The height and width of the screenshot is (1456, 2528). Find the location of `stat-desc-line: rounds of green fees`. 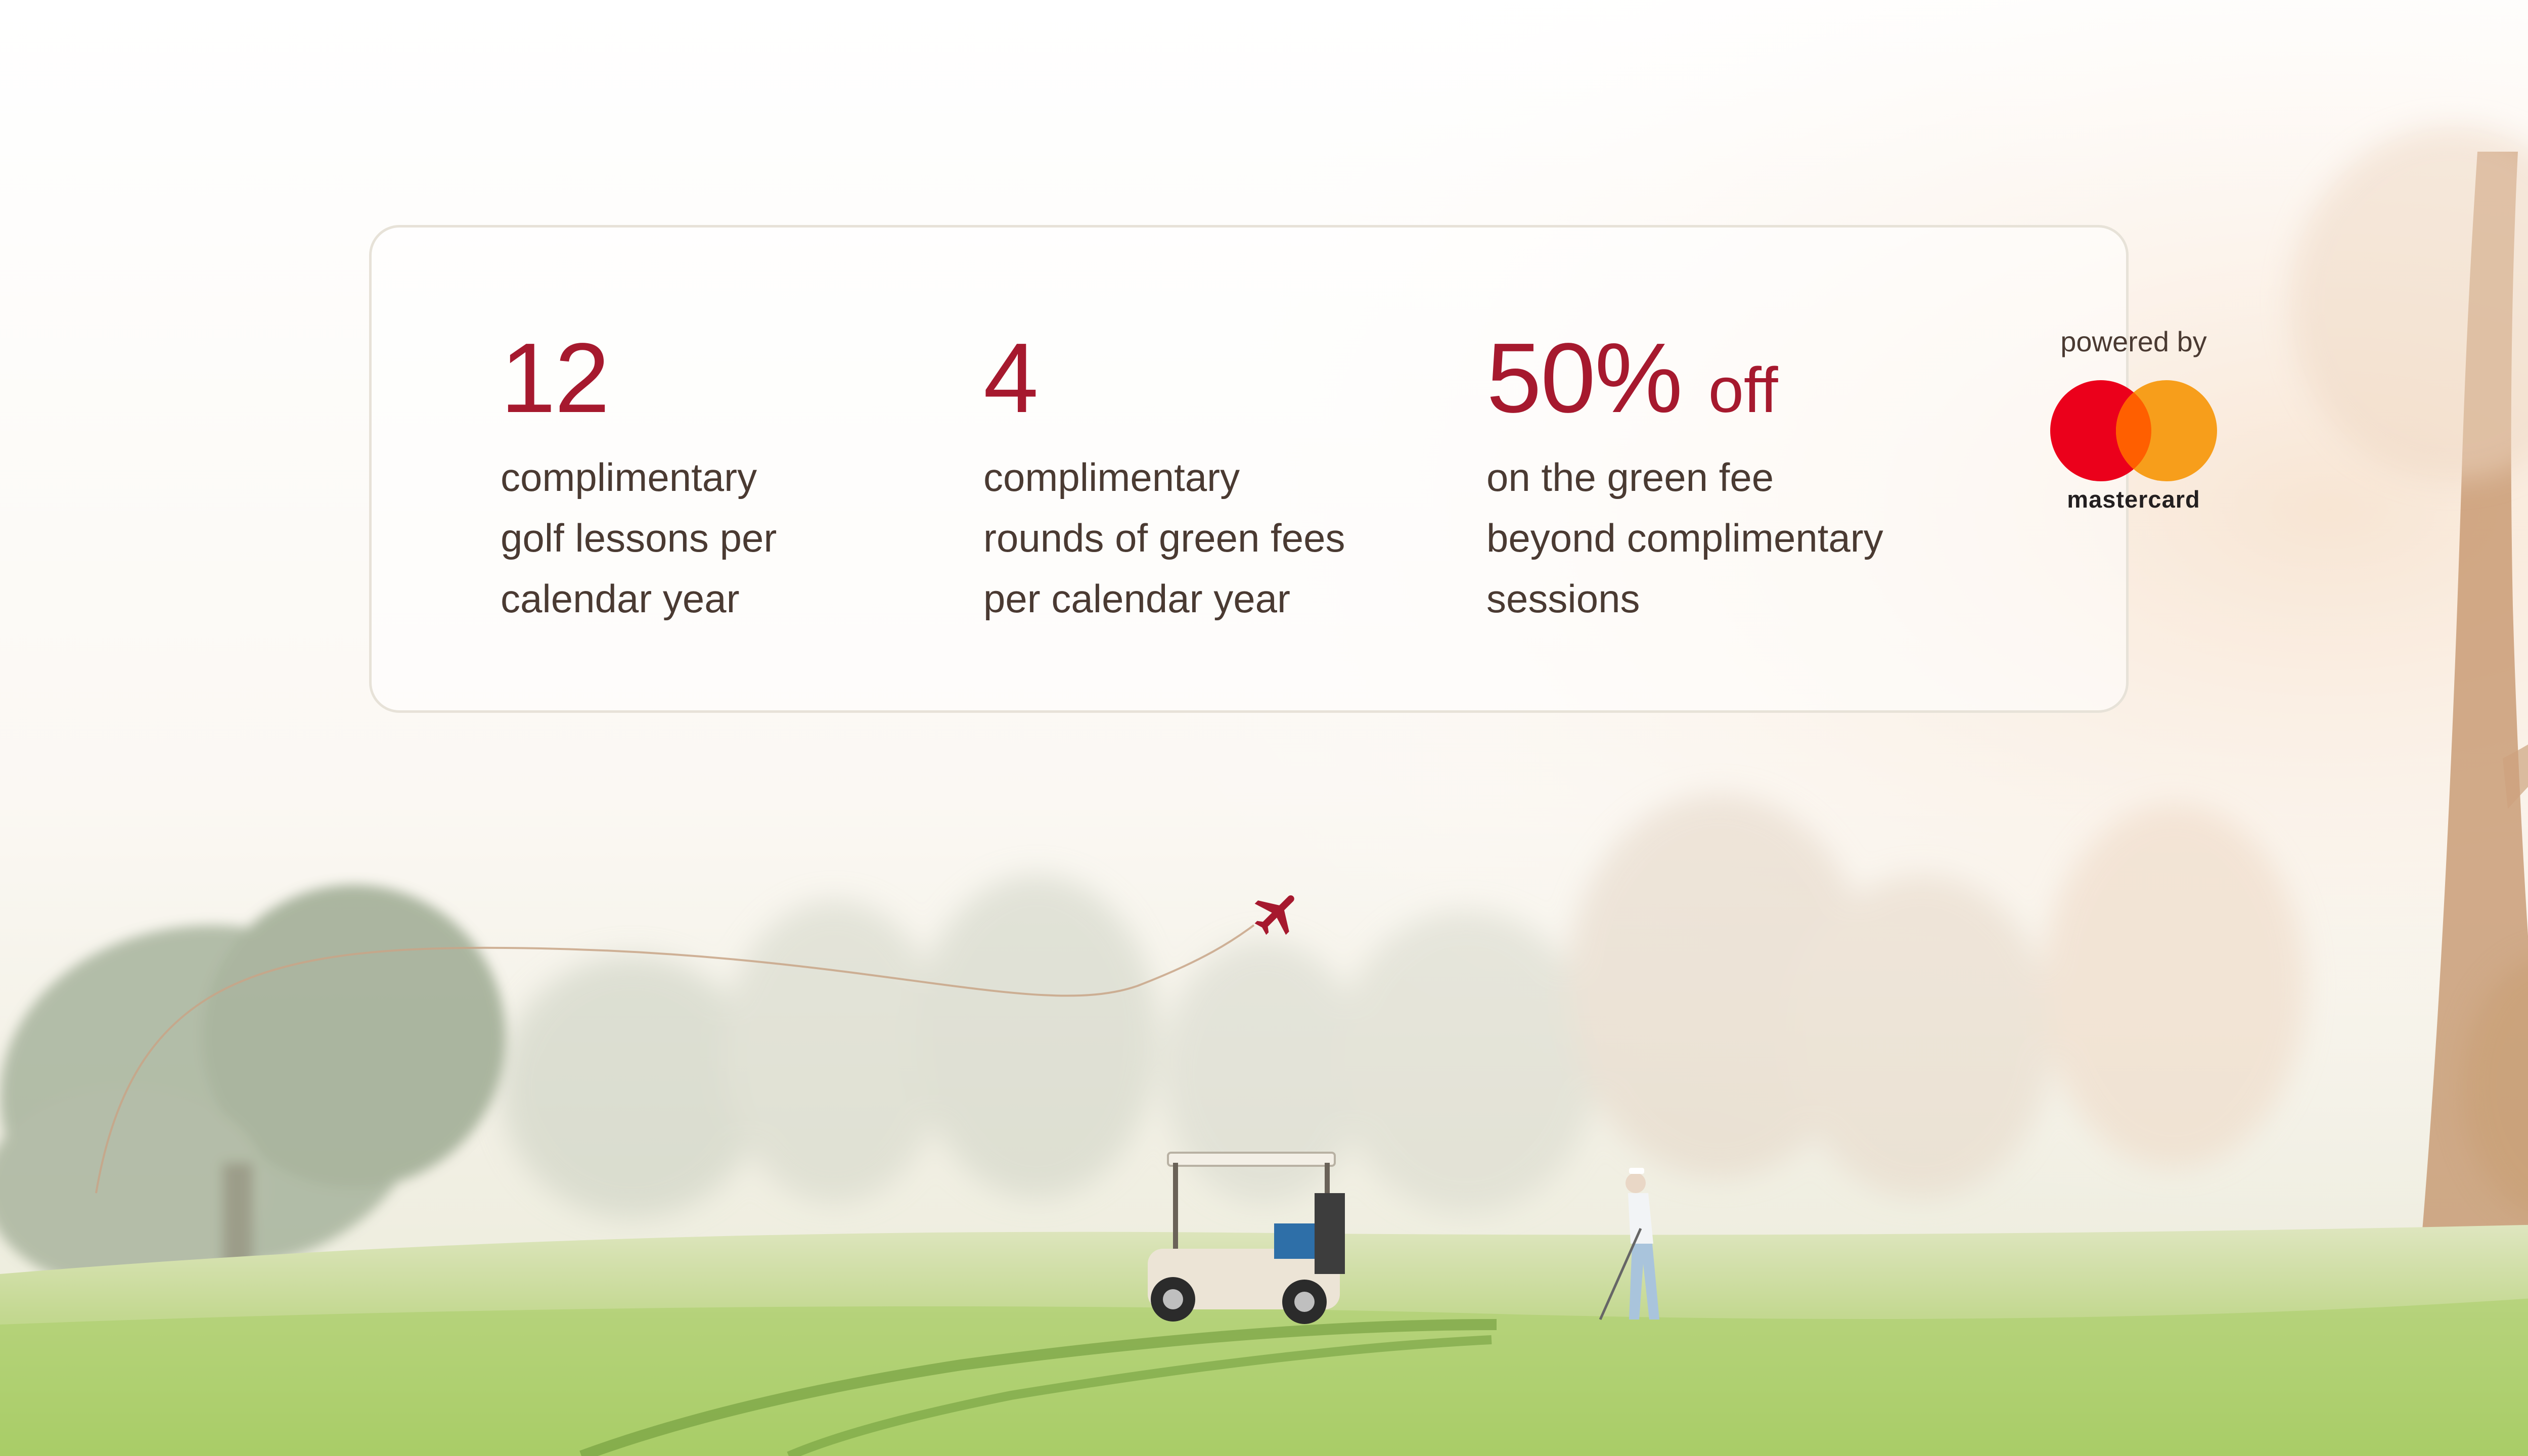

stat-desc-line: rounds of green fees is located at coordinates (1164, 538).